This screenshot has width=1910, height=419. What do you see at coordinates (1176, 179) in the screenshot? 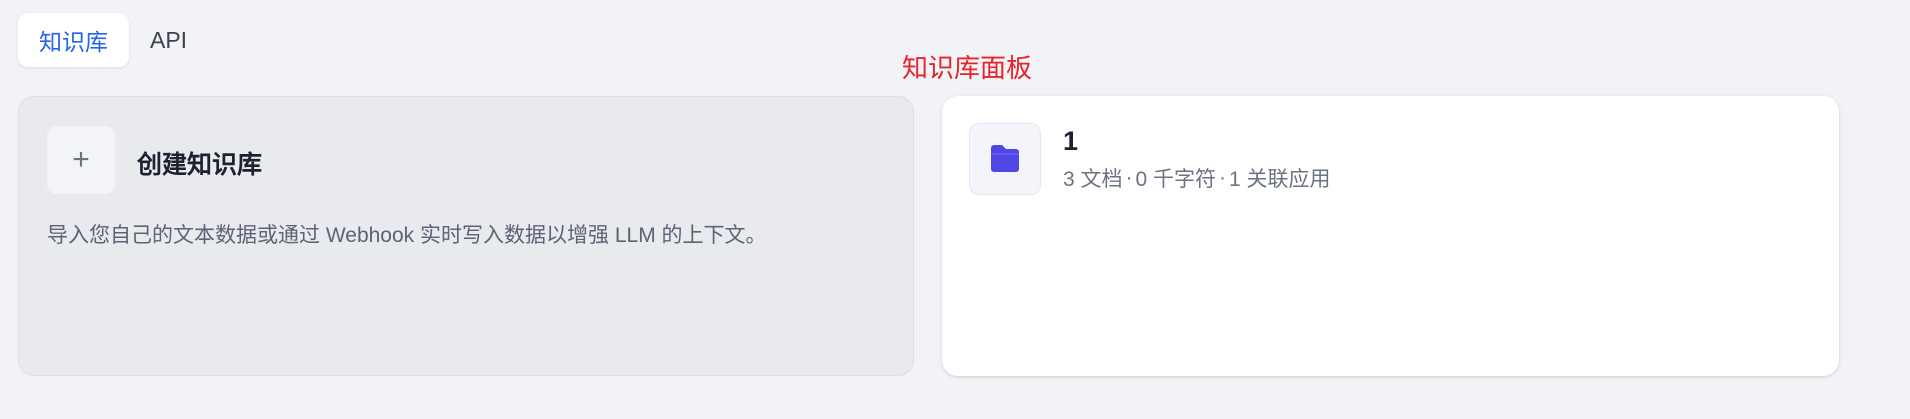
I see `character-count: 0 千字符` at bounding box center [1176, 179].